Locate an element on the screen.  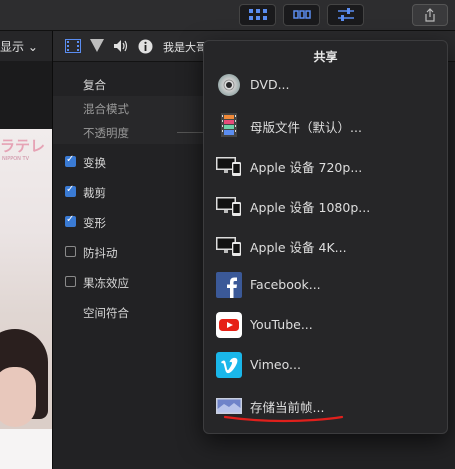
share-icon is located at coordinates (430, 15).